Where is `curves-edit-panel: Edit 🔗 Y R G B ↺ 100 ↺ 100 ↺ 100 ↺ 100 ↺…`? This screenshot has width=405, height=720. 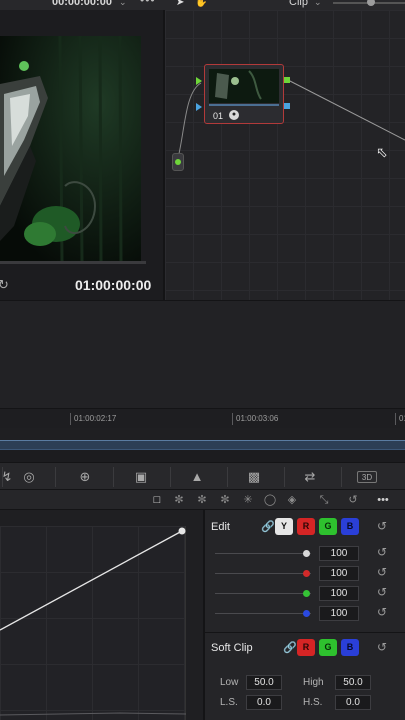 curves-edit-panel: Edit 🔗 Y R G B ↺ 100 ↺ 100 ↺ 100 ↺ 100 ↺… is located at coordinates (305, 615).